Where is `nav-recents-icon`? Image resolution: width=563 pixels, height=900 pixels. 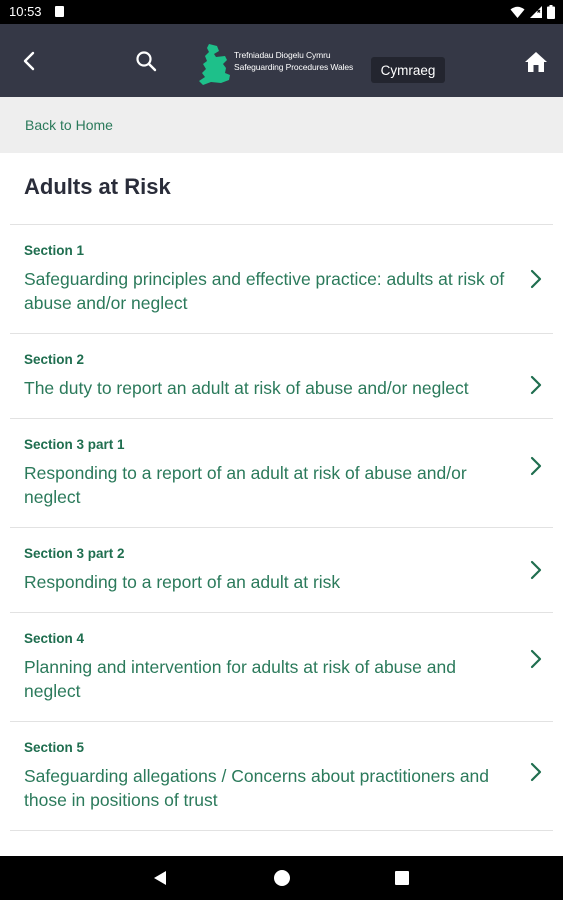 nav-recents-icon is located at coordinates (402, 878).